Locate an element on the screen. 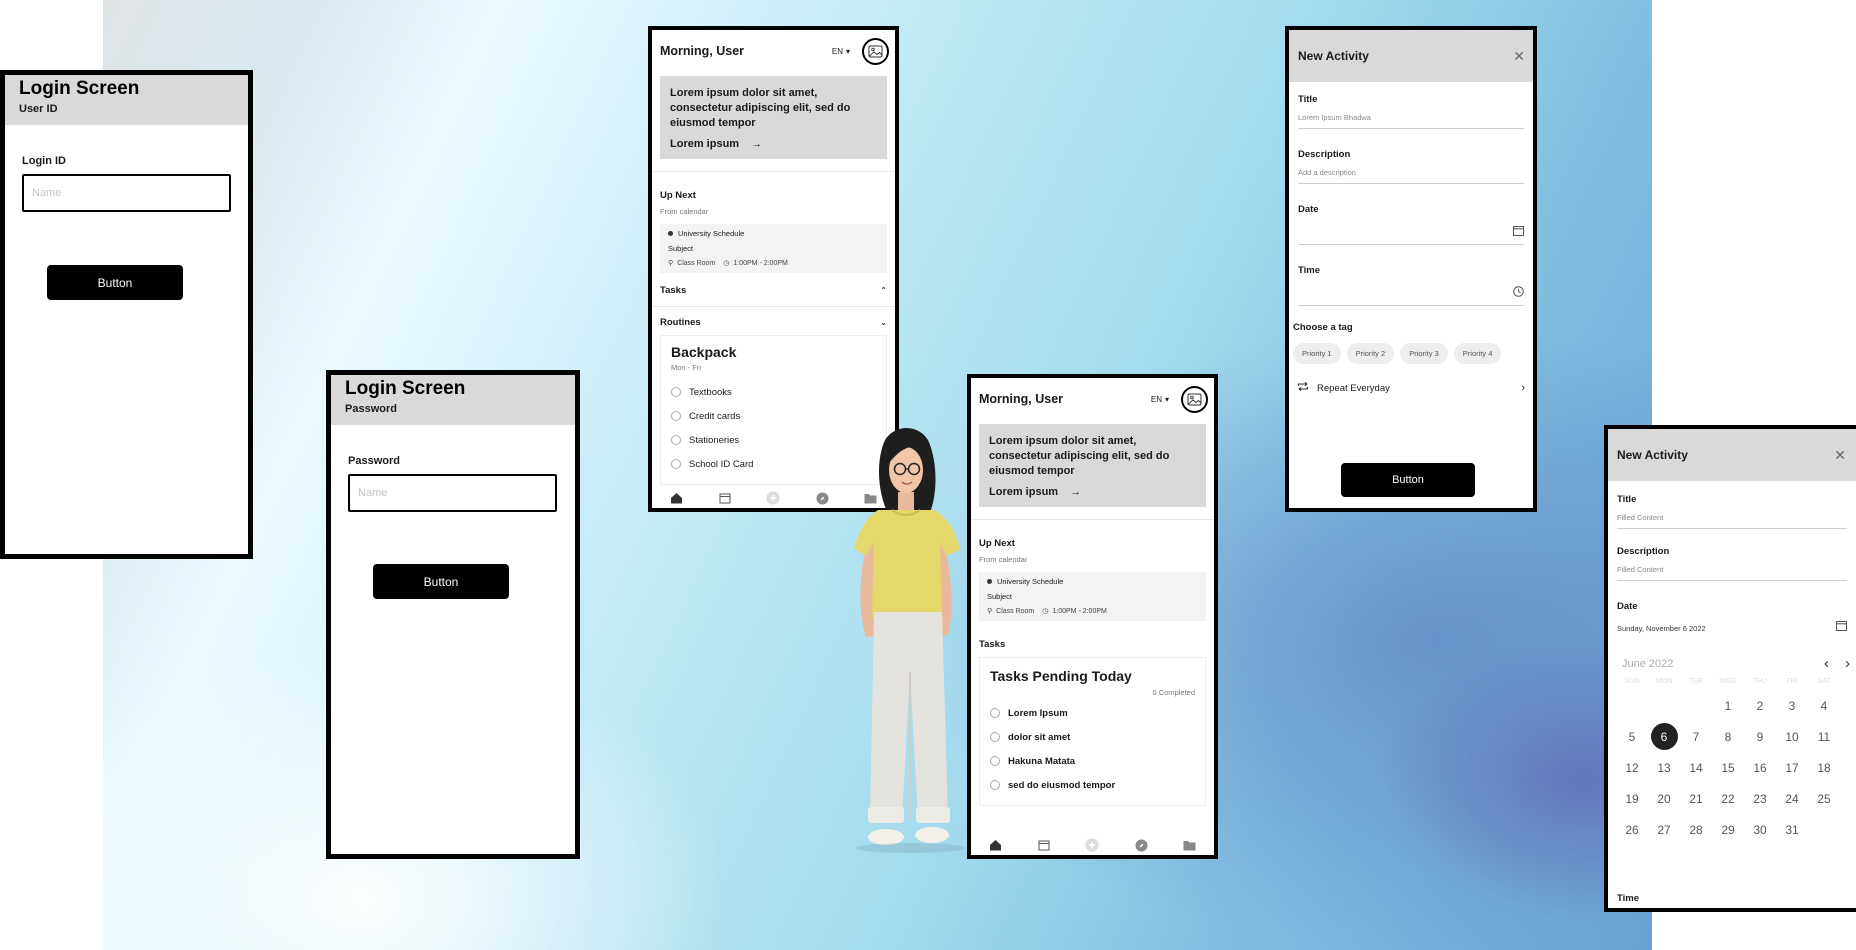 This screenshot has width=1856, height=950. tag-chip: Priority 2 is located at coordinates (1370, 353).